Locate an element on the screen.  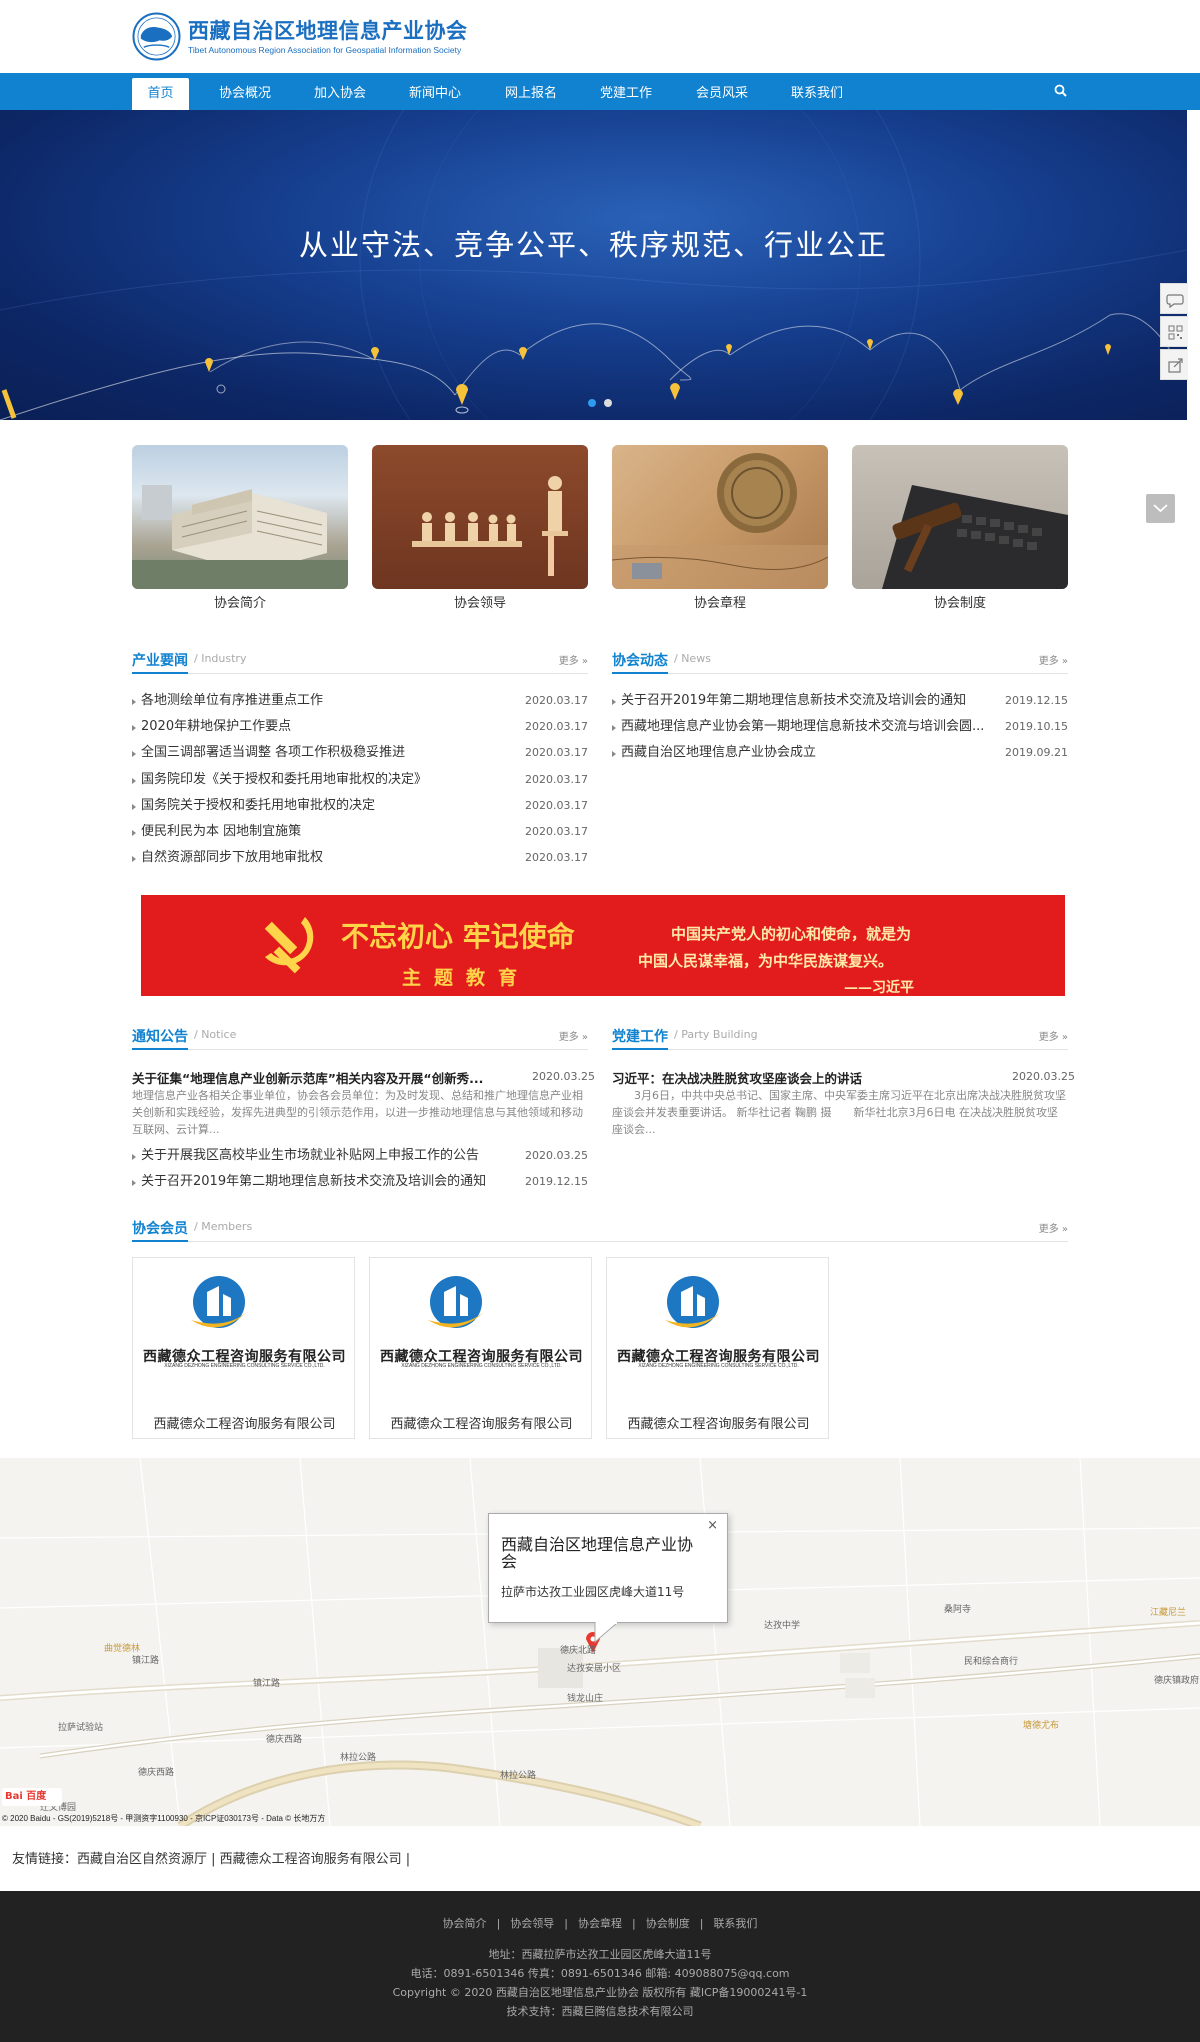
side-tool-chat is located at coordinates (1174, 298).